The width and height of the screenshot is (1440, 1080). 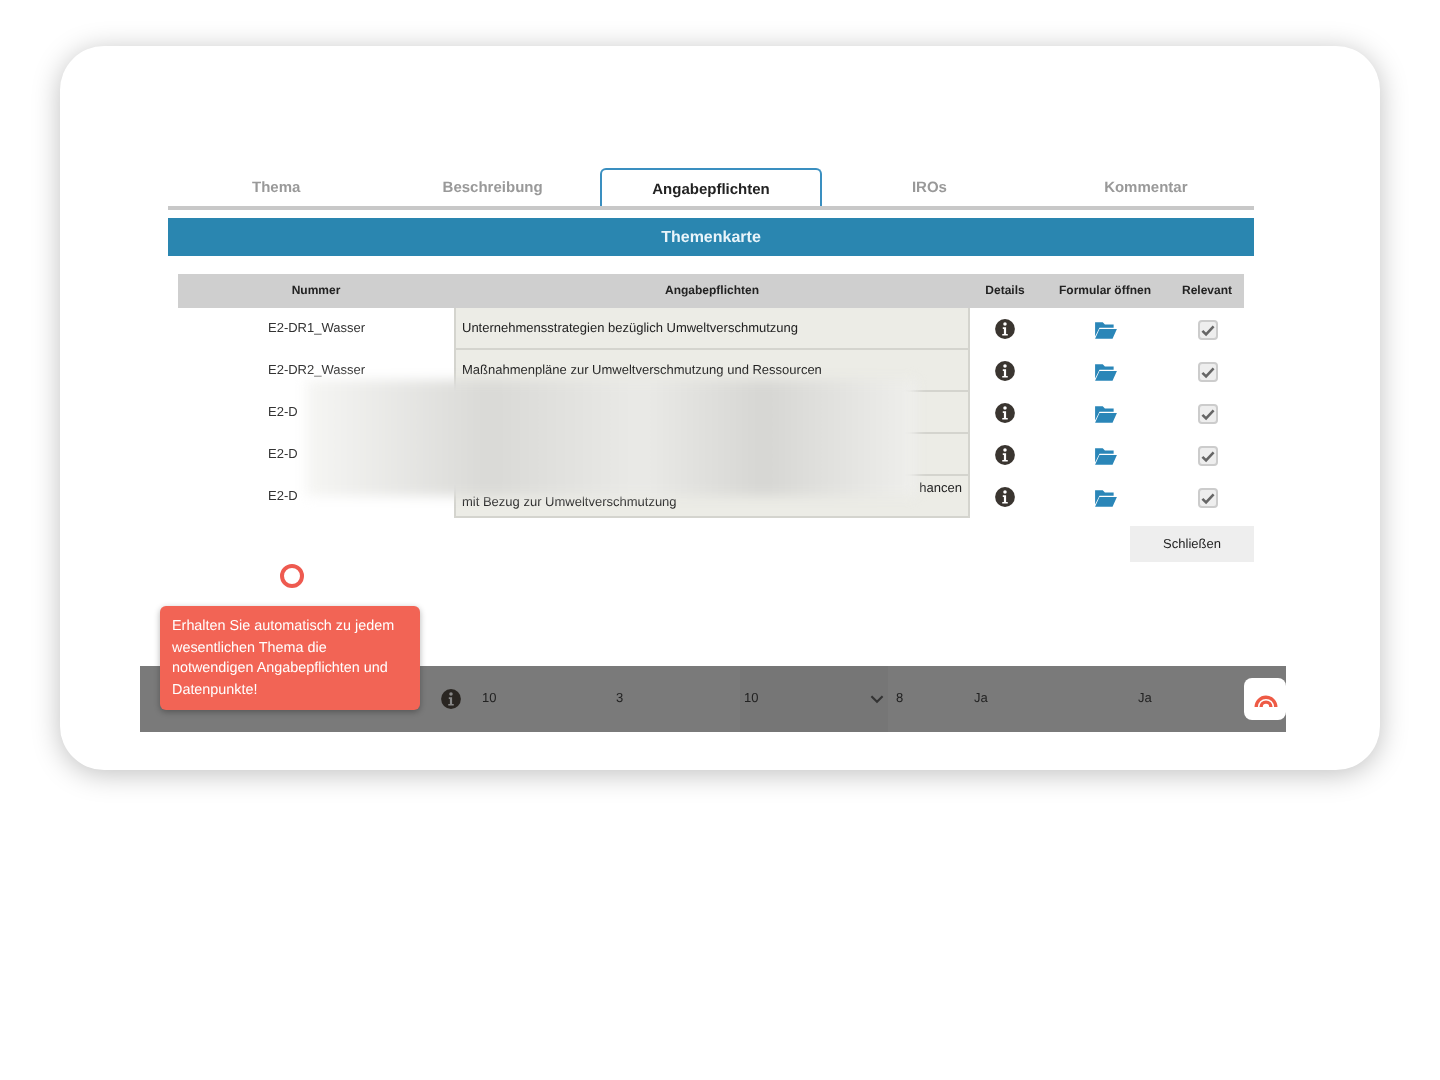 I want to click on banner-title: Themenkarte, so click(x=711, y=237).